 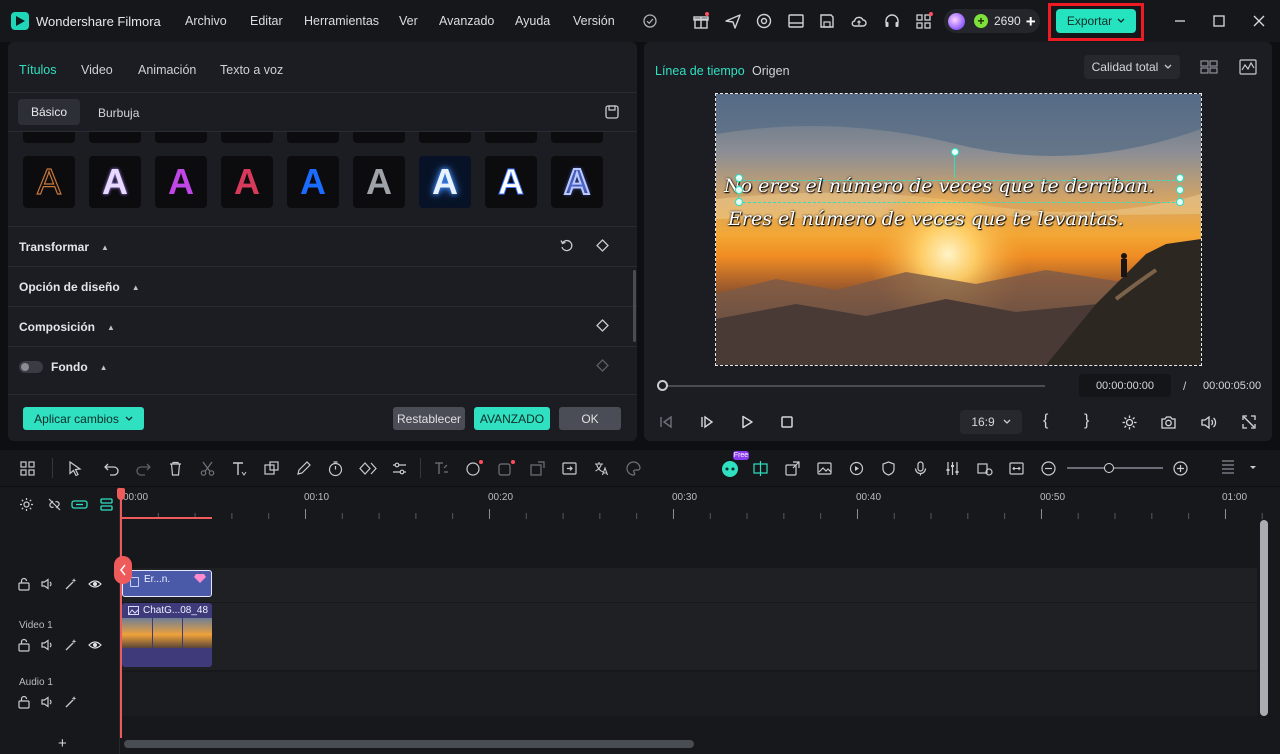 What do you see at coordinates (760, 468) in the screenshot?
I see `split-screen-icon` at bounding box center [760, 468].